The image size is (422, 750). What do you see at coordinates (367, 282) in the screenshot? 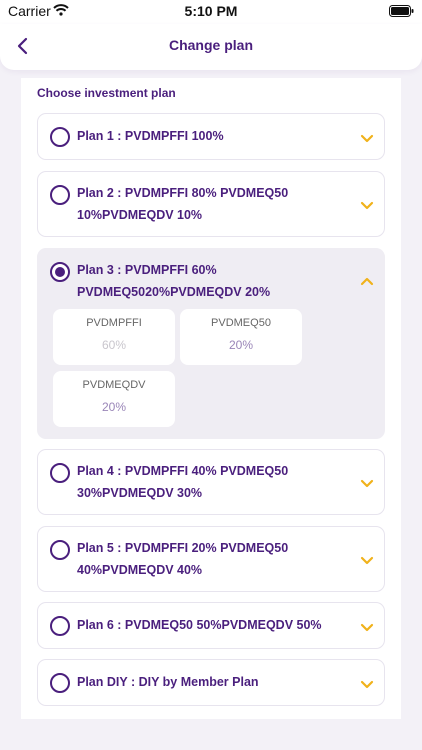
I see `chevron-up-icon` at bounding box center [367, 282].